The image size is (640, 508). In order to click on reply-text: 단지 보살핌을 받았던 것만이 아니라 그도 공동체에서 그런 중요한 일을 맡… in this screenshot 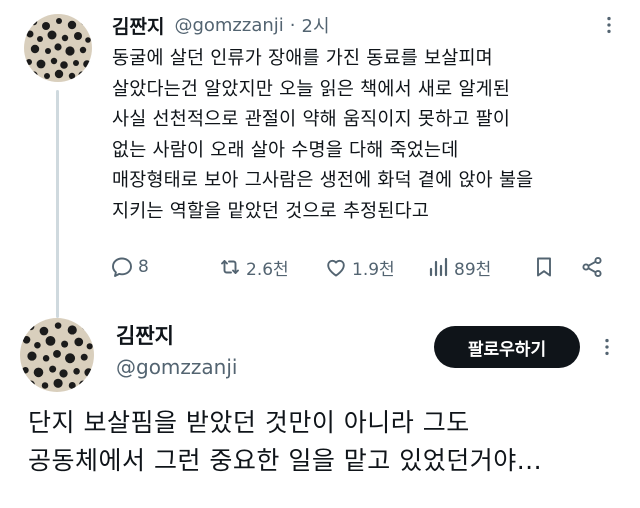, I will do `click(328, 442)`.